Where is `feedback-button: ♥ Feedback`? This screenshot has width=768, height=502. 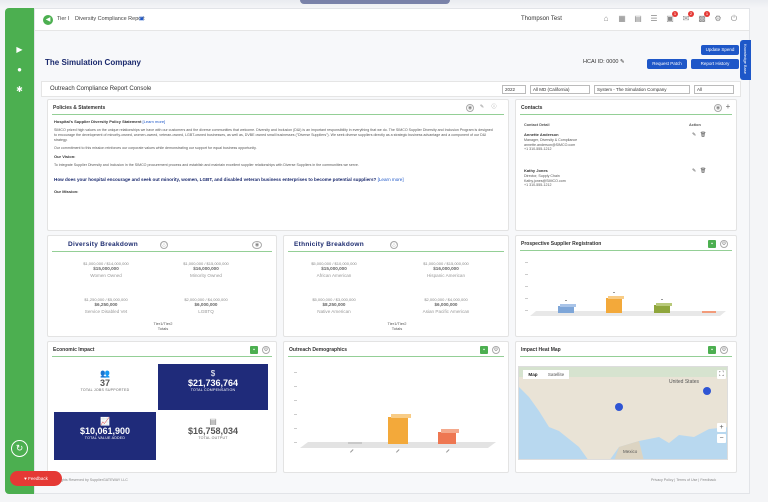
feedback-button: ♥ Feedback is located at coordinates (36, 478).